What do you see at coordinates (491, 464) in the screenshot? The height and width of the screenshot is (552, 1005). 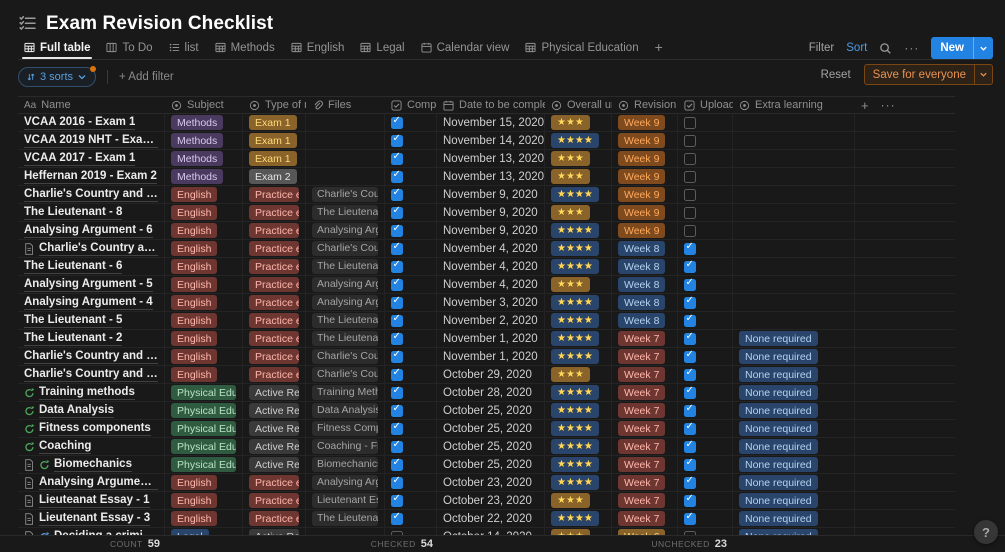 I see `date-cell: October 25, 2020` at bounding box center [491, 464].